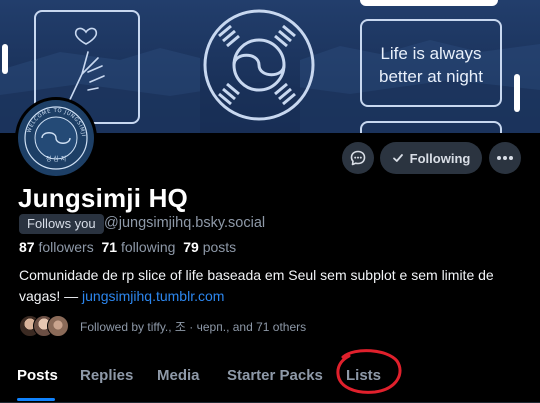  I want to click on profile-stats: 87 followers 71 following 79 posts, so click(127, 247).